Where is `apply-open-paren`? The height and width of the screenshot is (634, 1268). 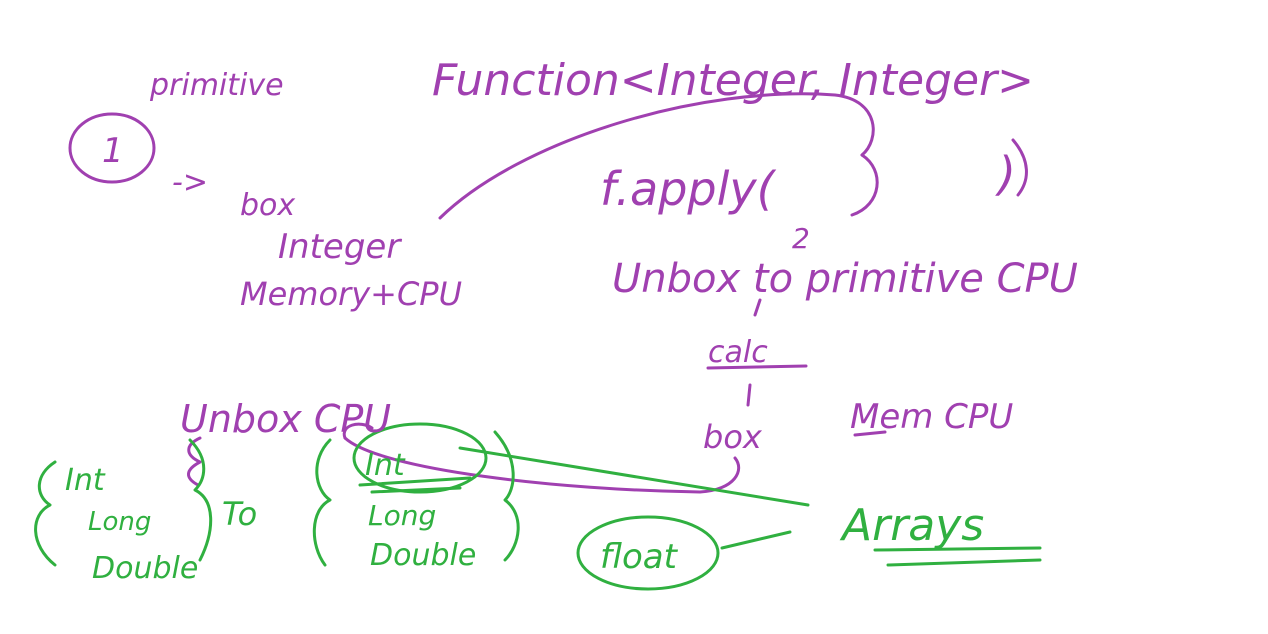 apply-open-paren is located at coordinates (864, 185).